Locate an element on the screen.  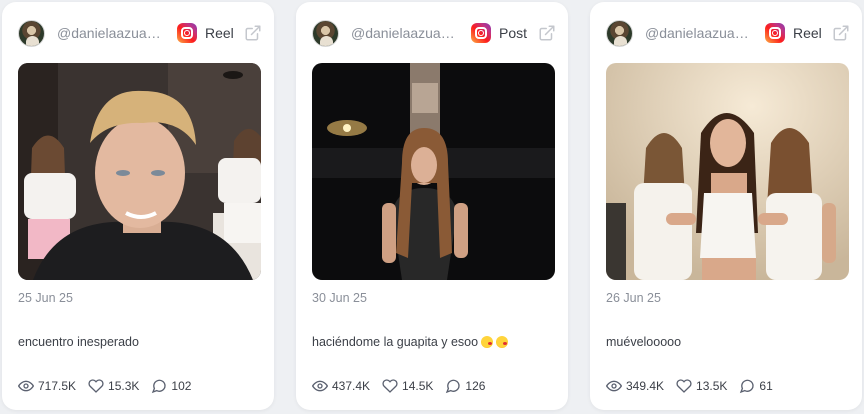
views-count: 437.4K is located at coordinates (351, 386).